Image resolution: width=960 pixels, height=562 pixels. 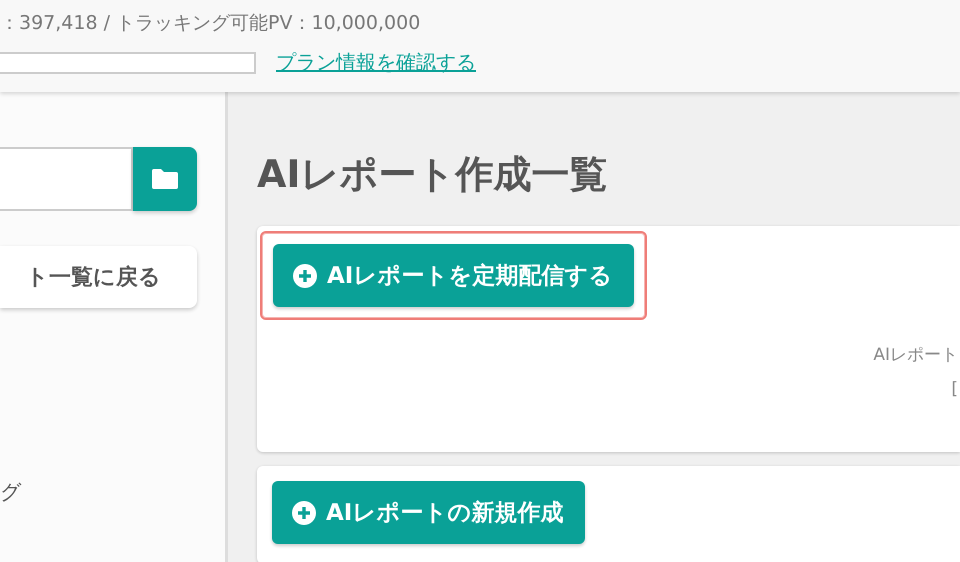 I want to click on add-report-button: AIレポートの新規作成, so click(x=429, y=512).